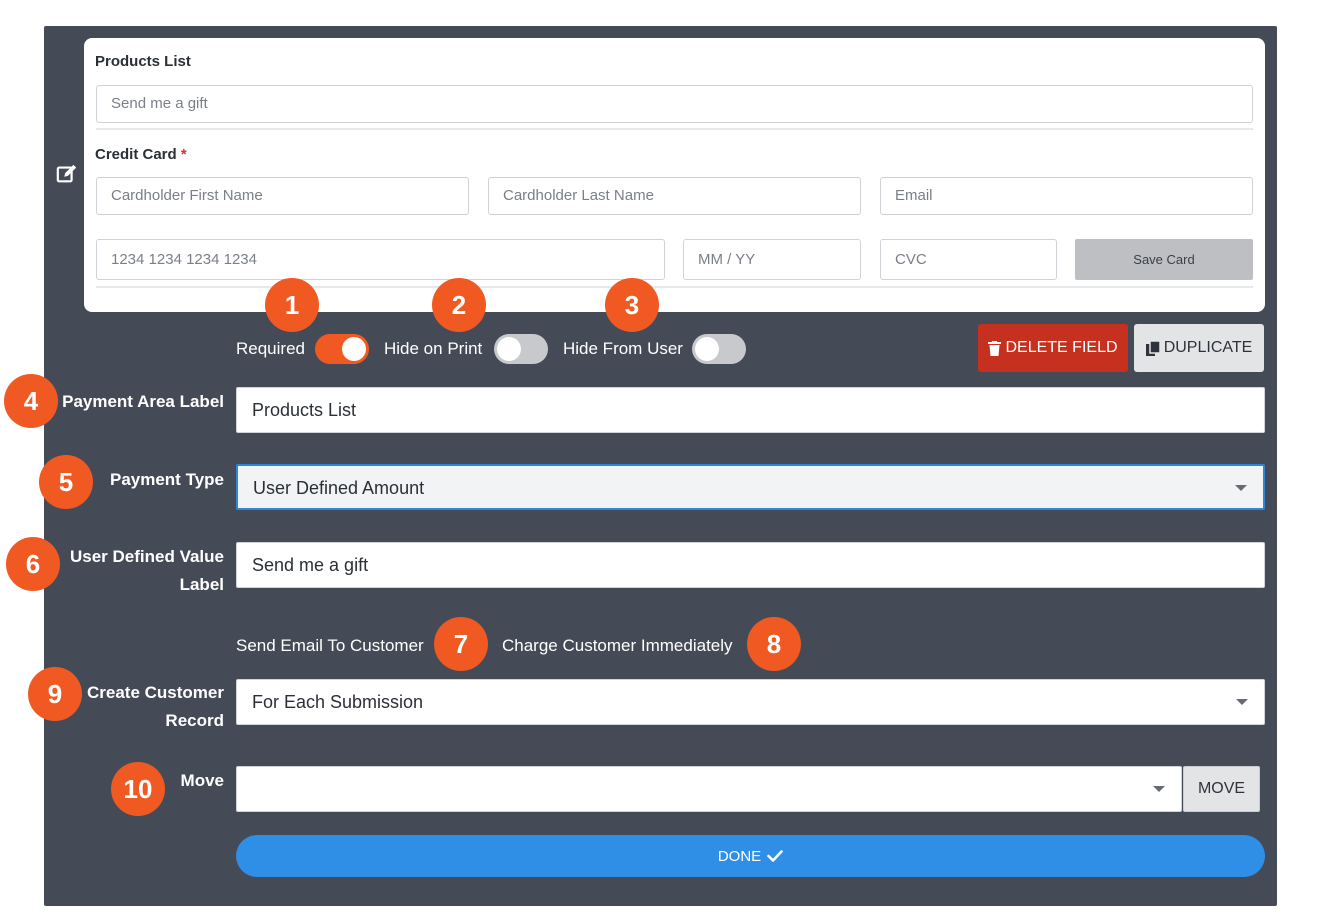  Describe the element at coordinates (632, 305) in the screenshot. I see `callout-badge-3: 3` at that location.